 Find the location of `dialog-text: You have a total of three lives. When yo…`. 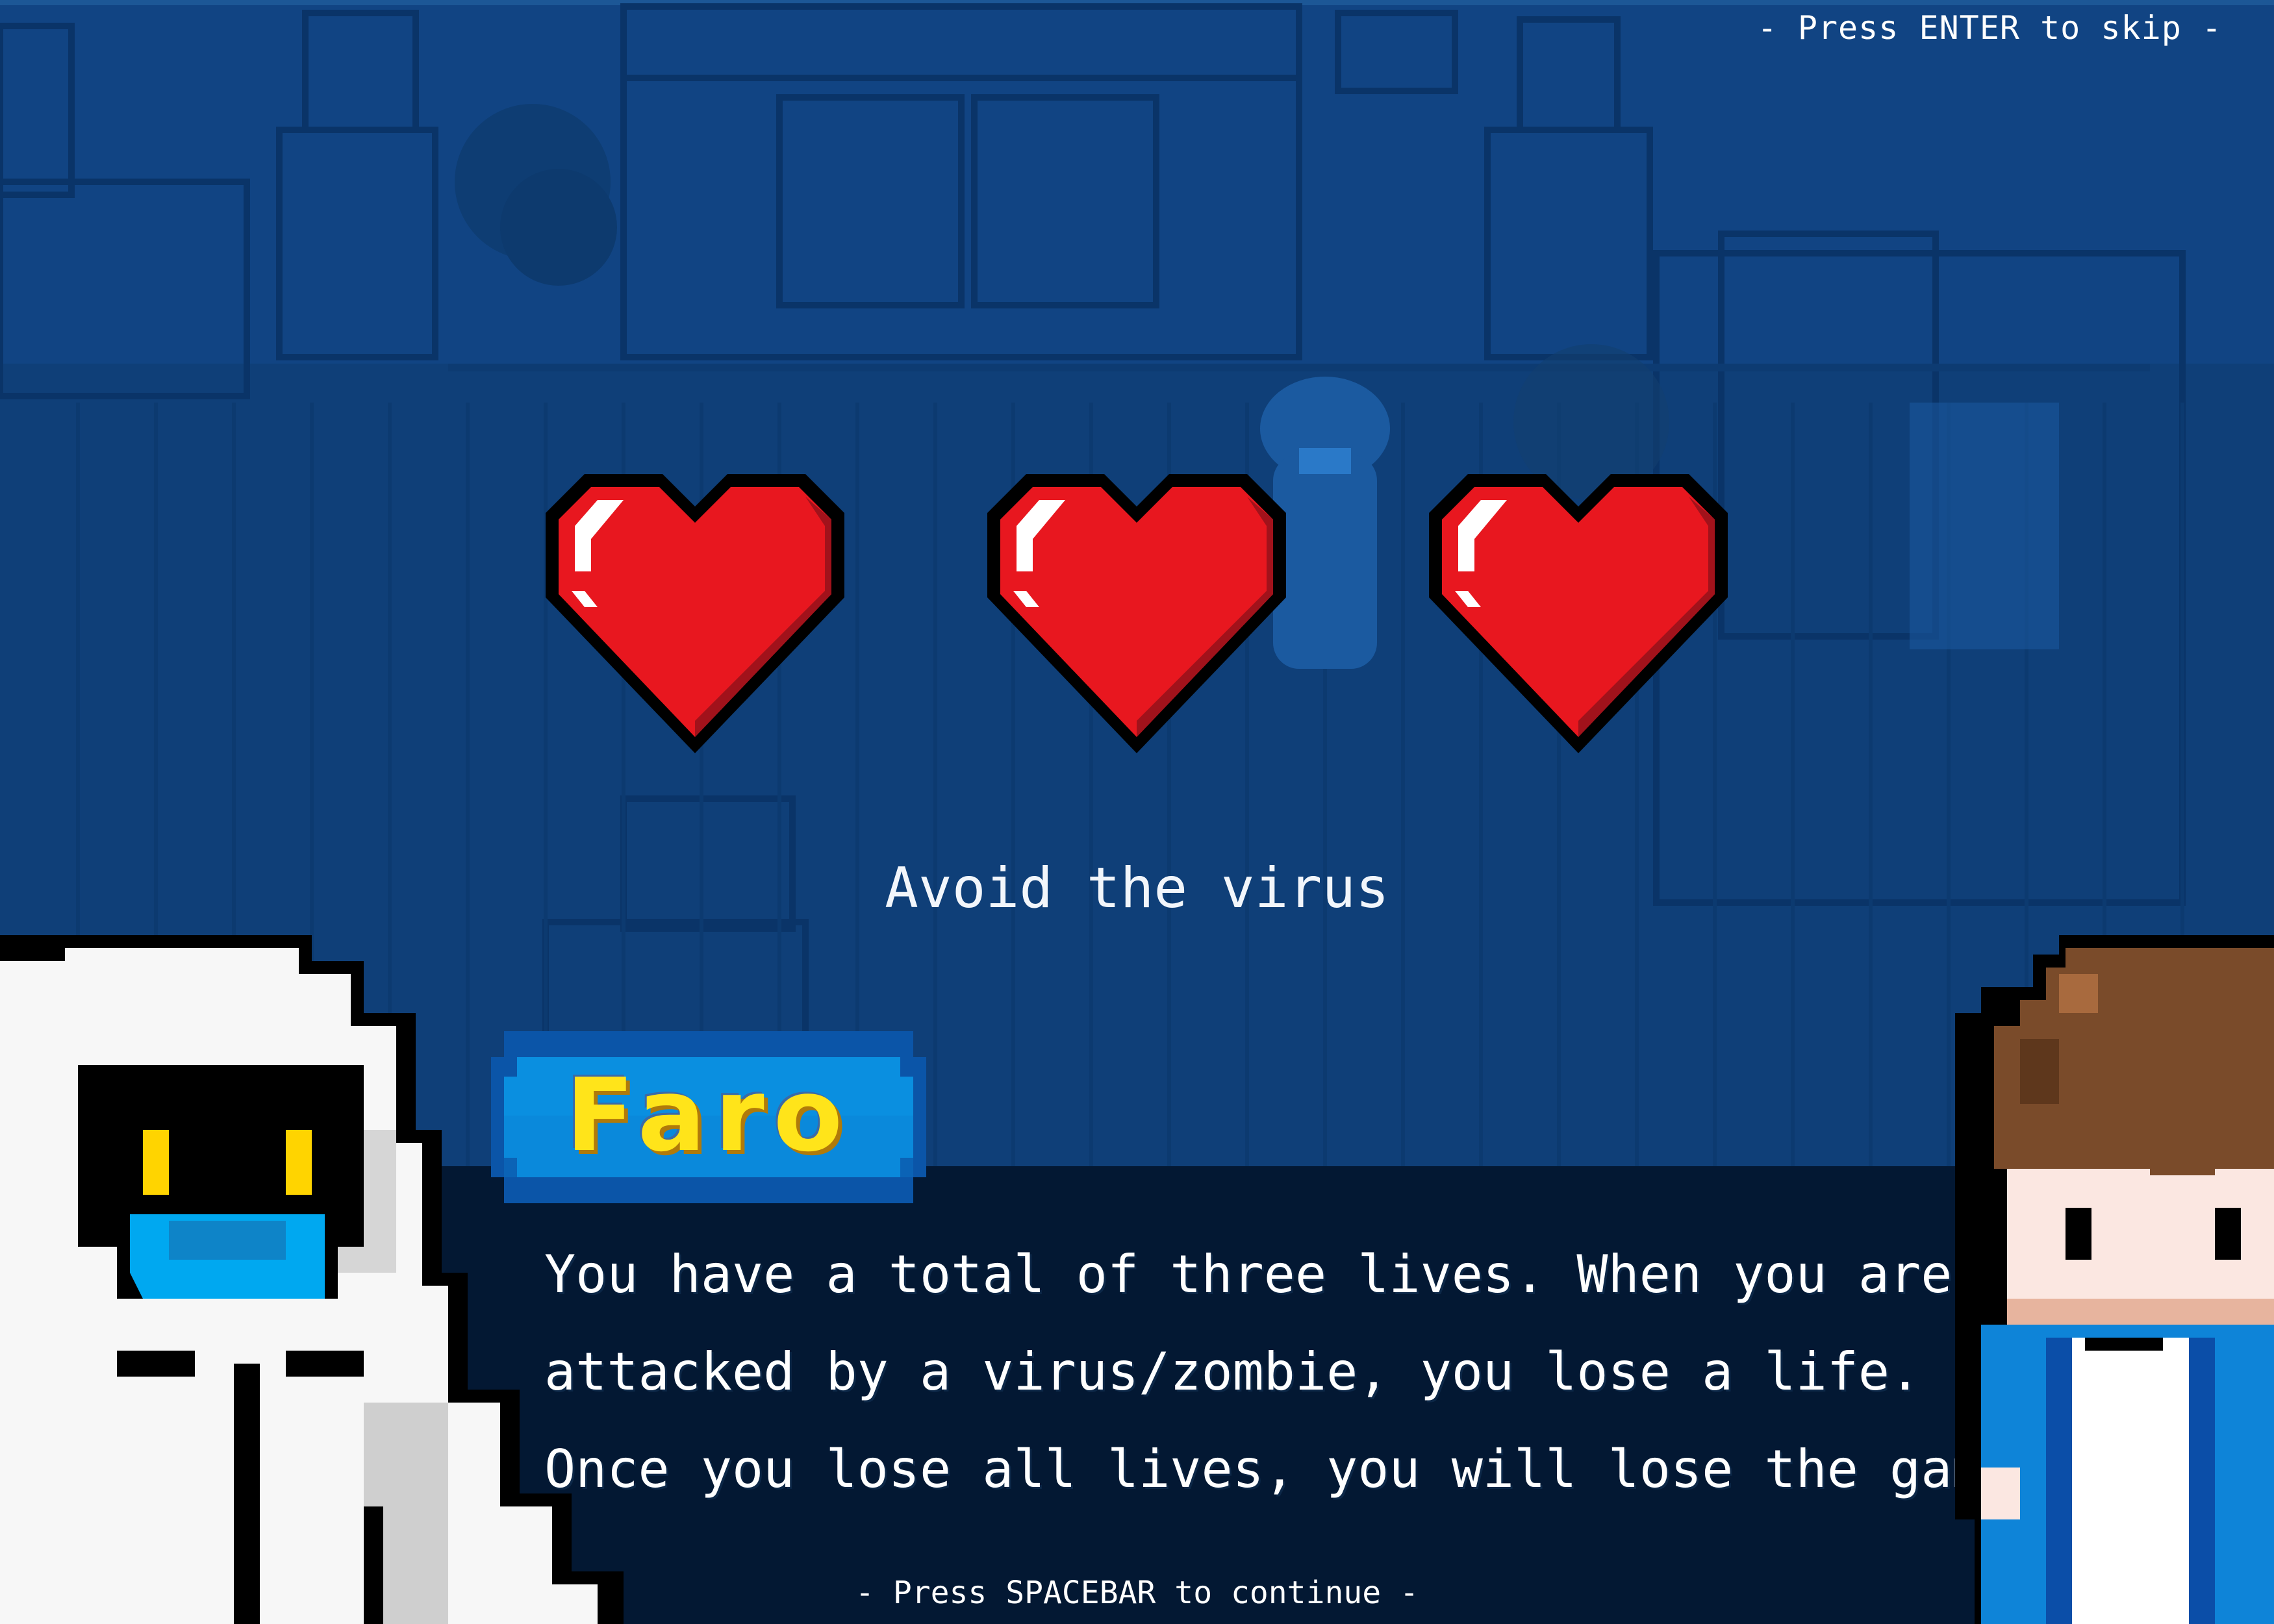

dialog-text: You have a total of three lives. When yo… is located at coordinates (1295, 1385).